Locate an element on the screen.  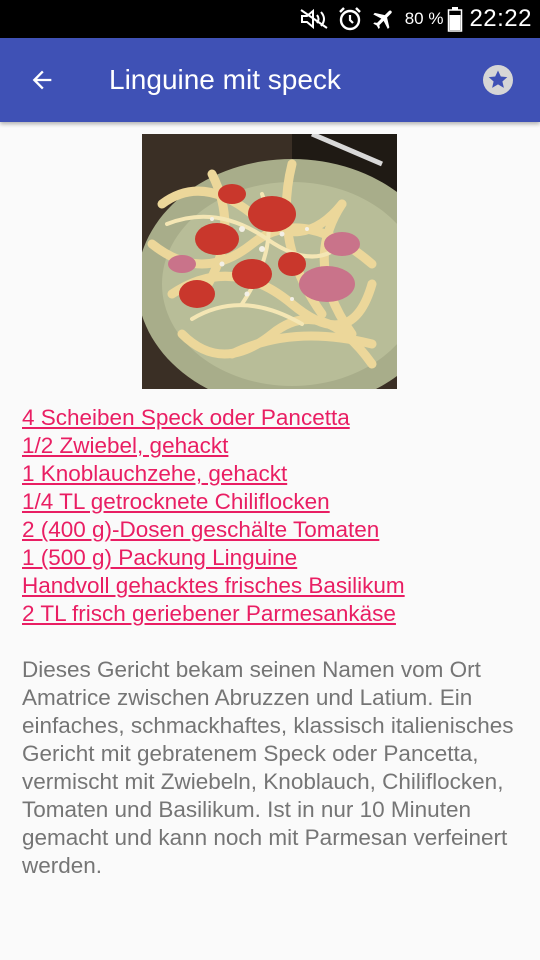
ingredient-item: 4 Scheiben Speck oder Pancetta is located at coordinates (272, 418).